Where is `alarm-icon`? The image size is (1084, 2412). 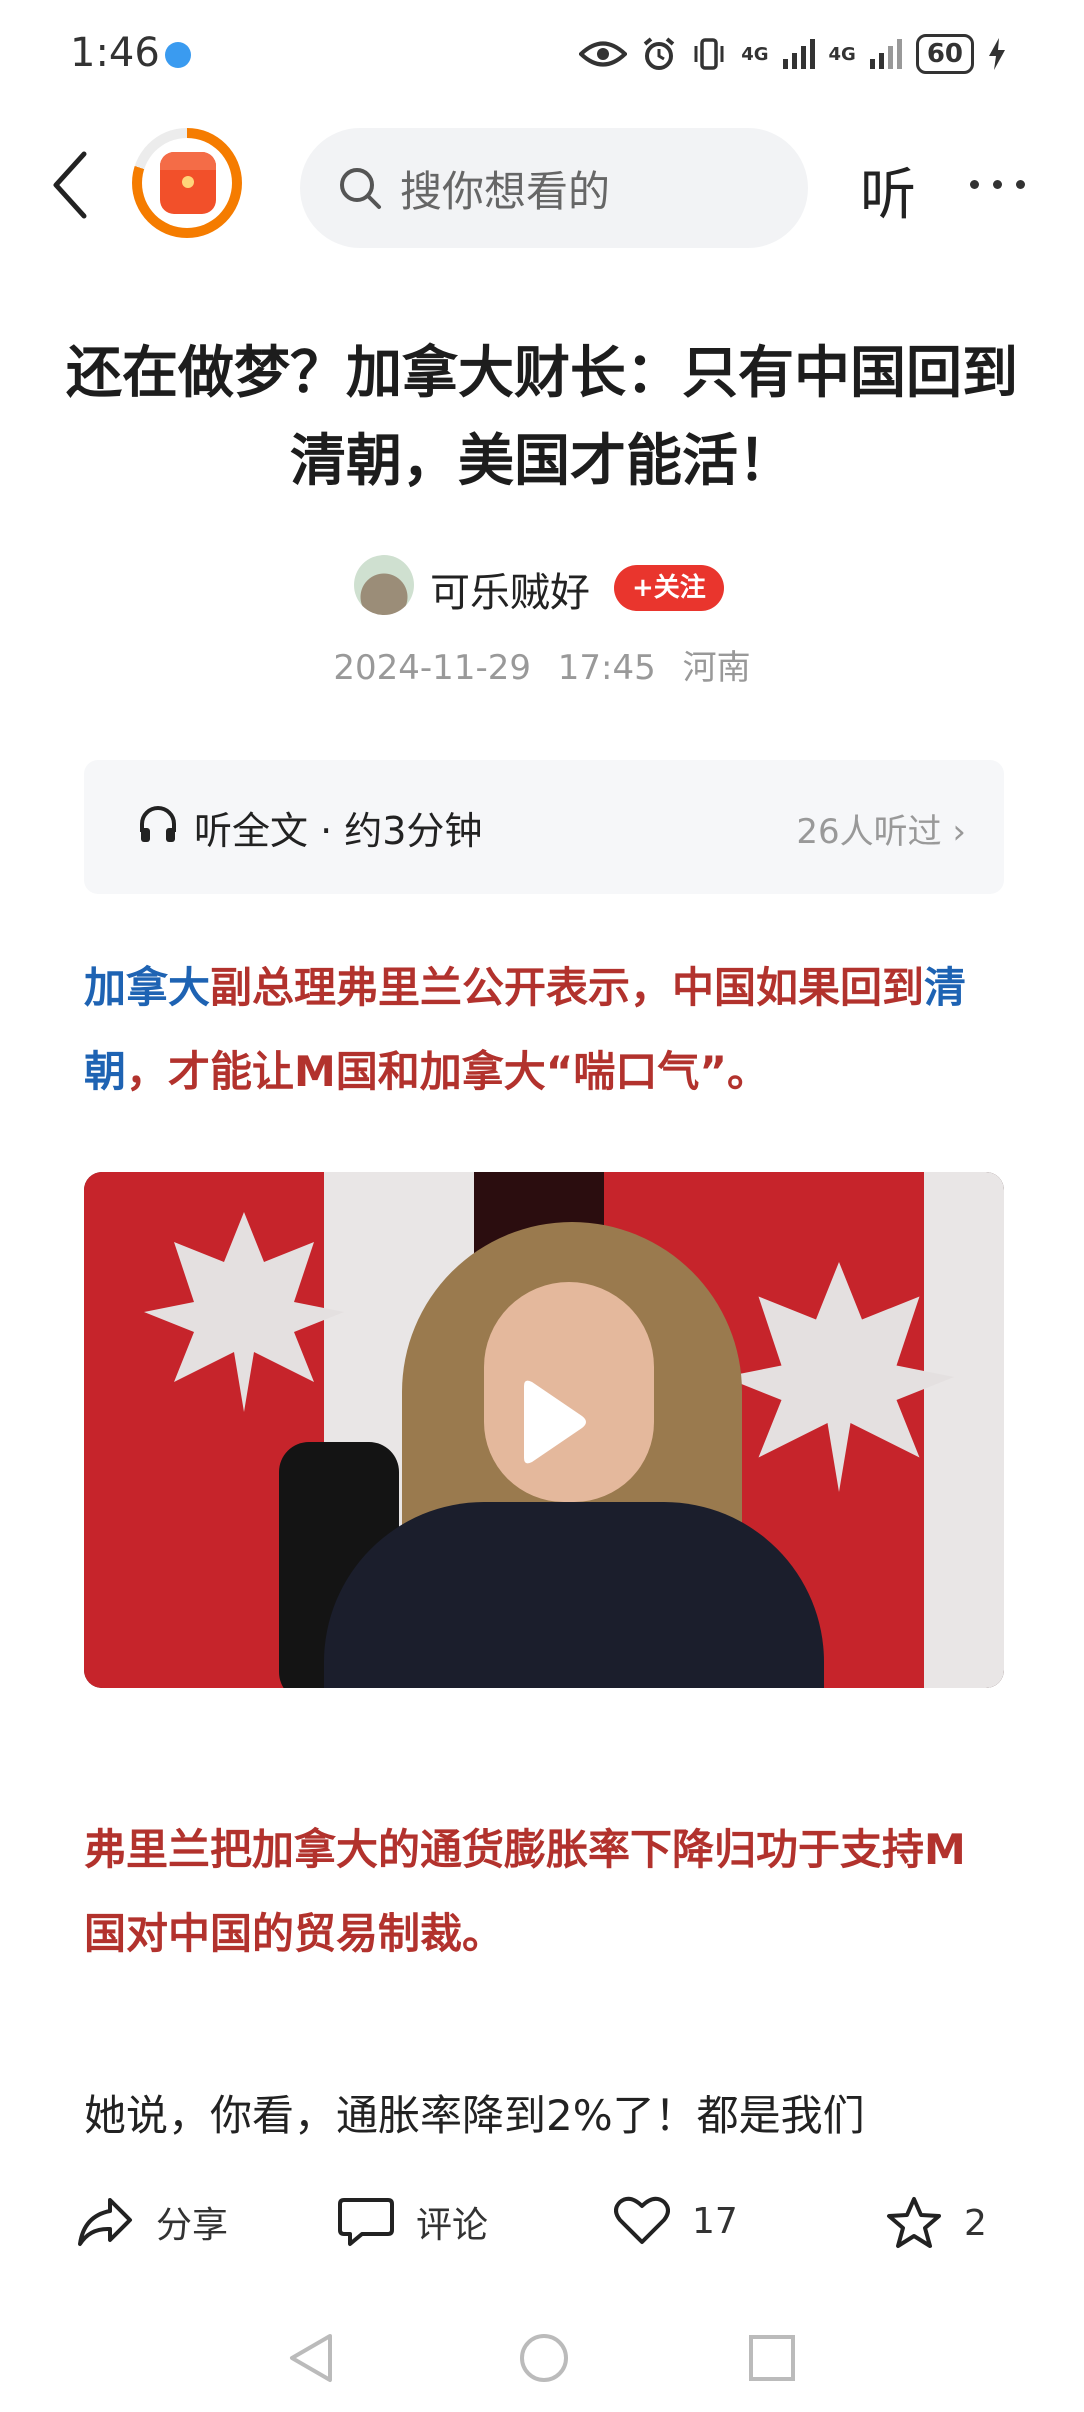 alarm-icon is located at coordinates (659, 53).